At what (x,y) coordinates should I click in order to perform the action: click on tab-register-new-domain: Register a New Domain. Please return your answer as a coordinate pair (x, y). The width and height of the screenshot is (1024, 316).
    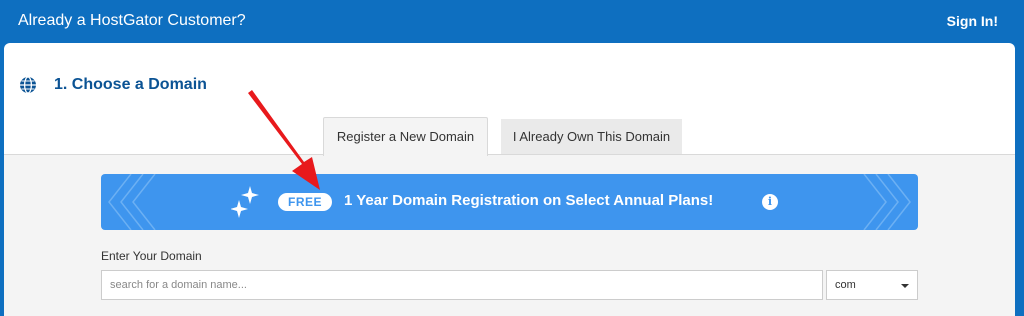
    Looking at the image, I should click on (405, 136).